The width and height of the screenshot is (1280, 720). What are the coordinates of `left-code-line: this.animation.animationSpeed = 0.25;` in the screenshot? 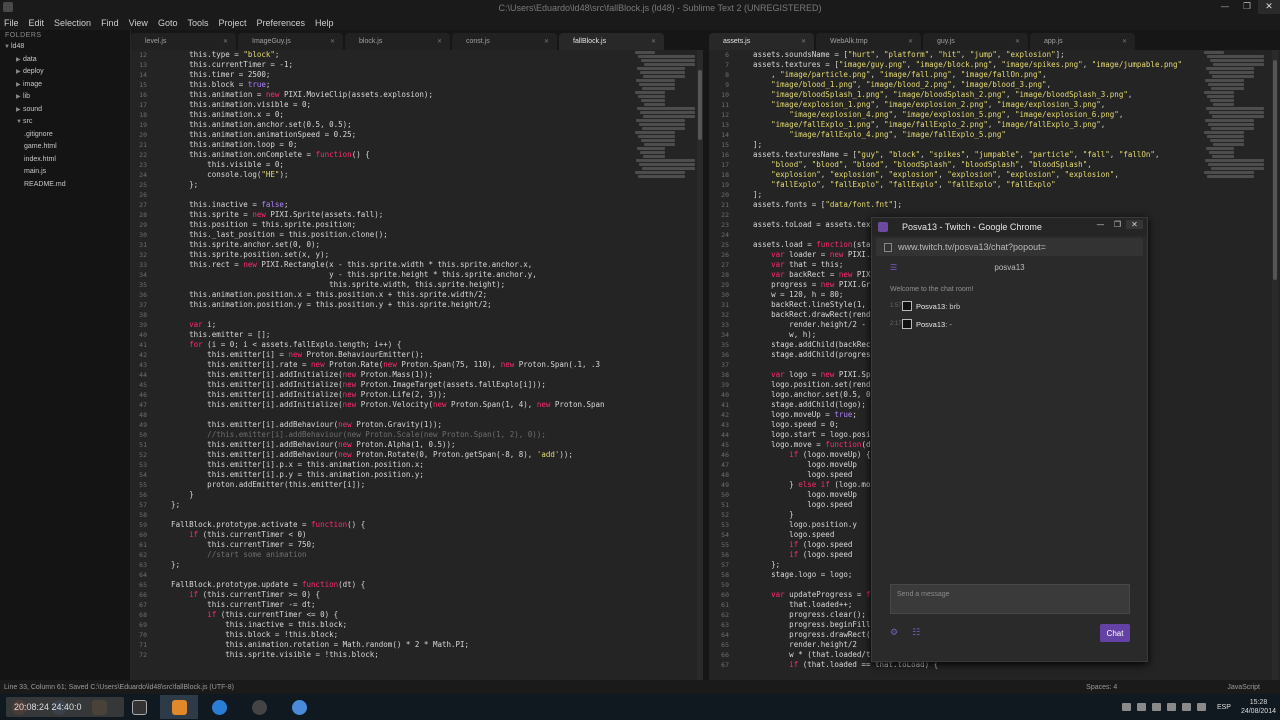 It's located at (398, 135).